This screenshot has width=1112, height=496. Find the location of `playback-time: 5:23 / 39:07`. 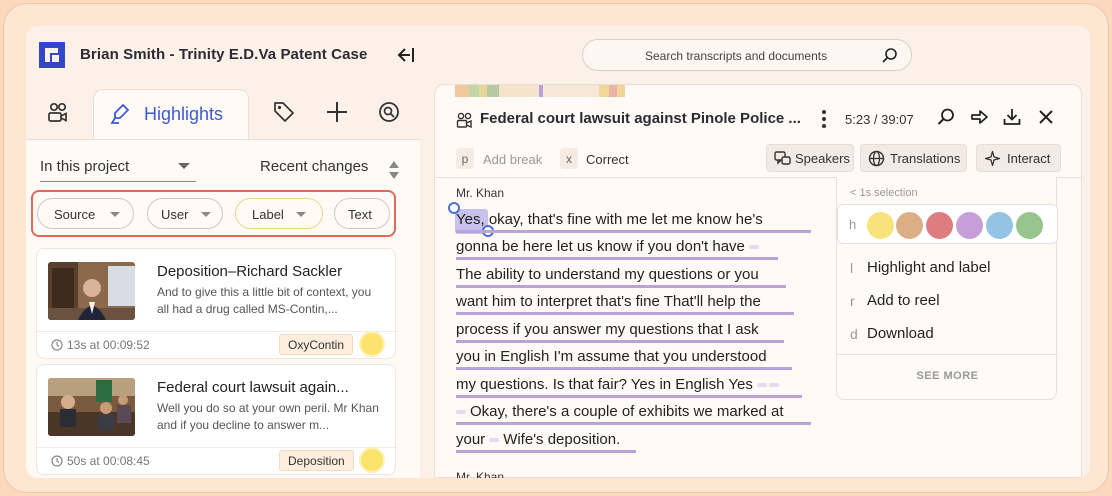

playback-time: 5:23 / 39:07 is located at coordinates (879, 119).